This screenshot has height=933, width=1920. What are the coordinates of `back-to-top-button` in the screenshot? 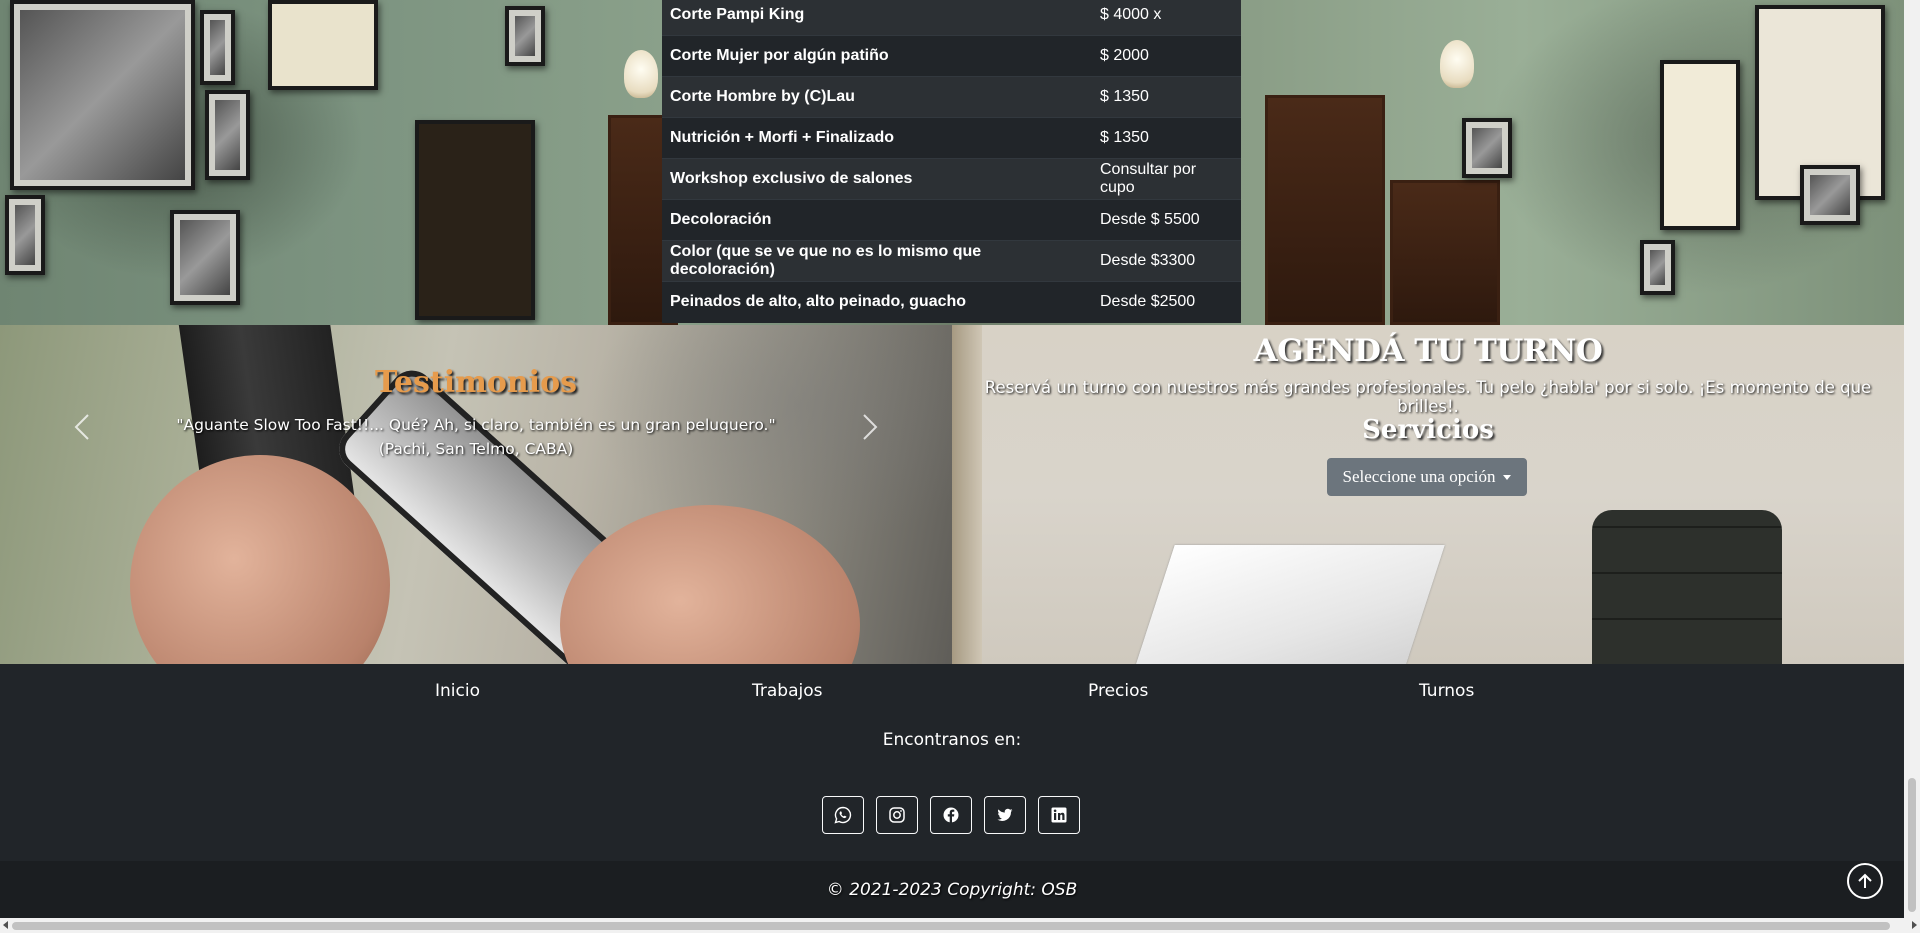 It's located at (1865, 881).